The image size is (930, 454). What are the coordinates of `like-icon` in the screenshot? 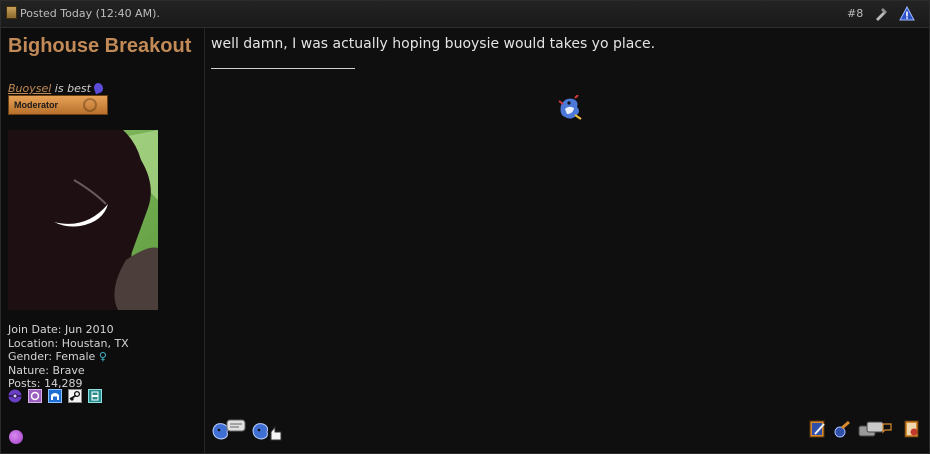 It's located at (267, 430).